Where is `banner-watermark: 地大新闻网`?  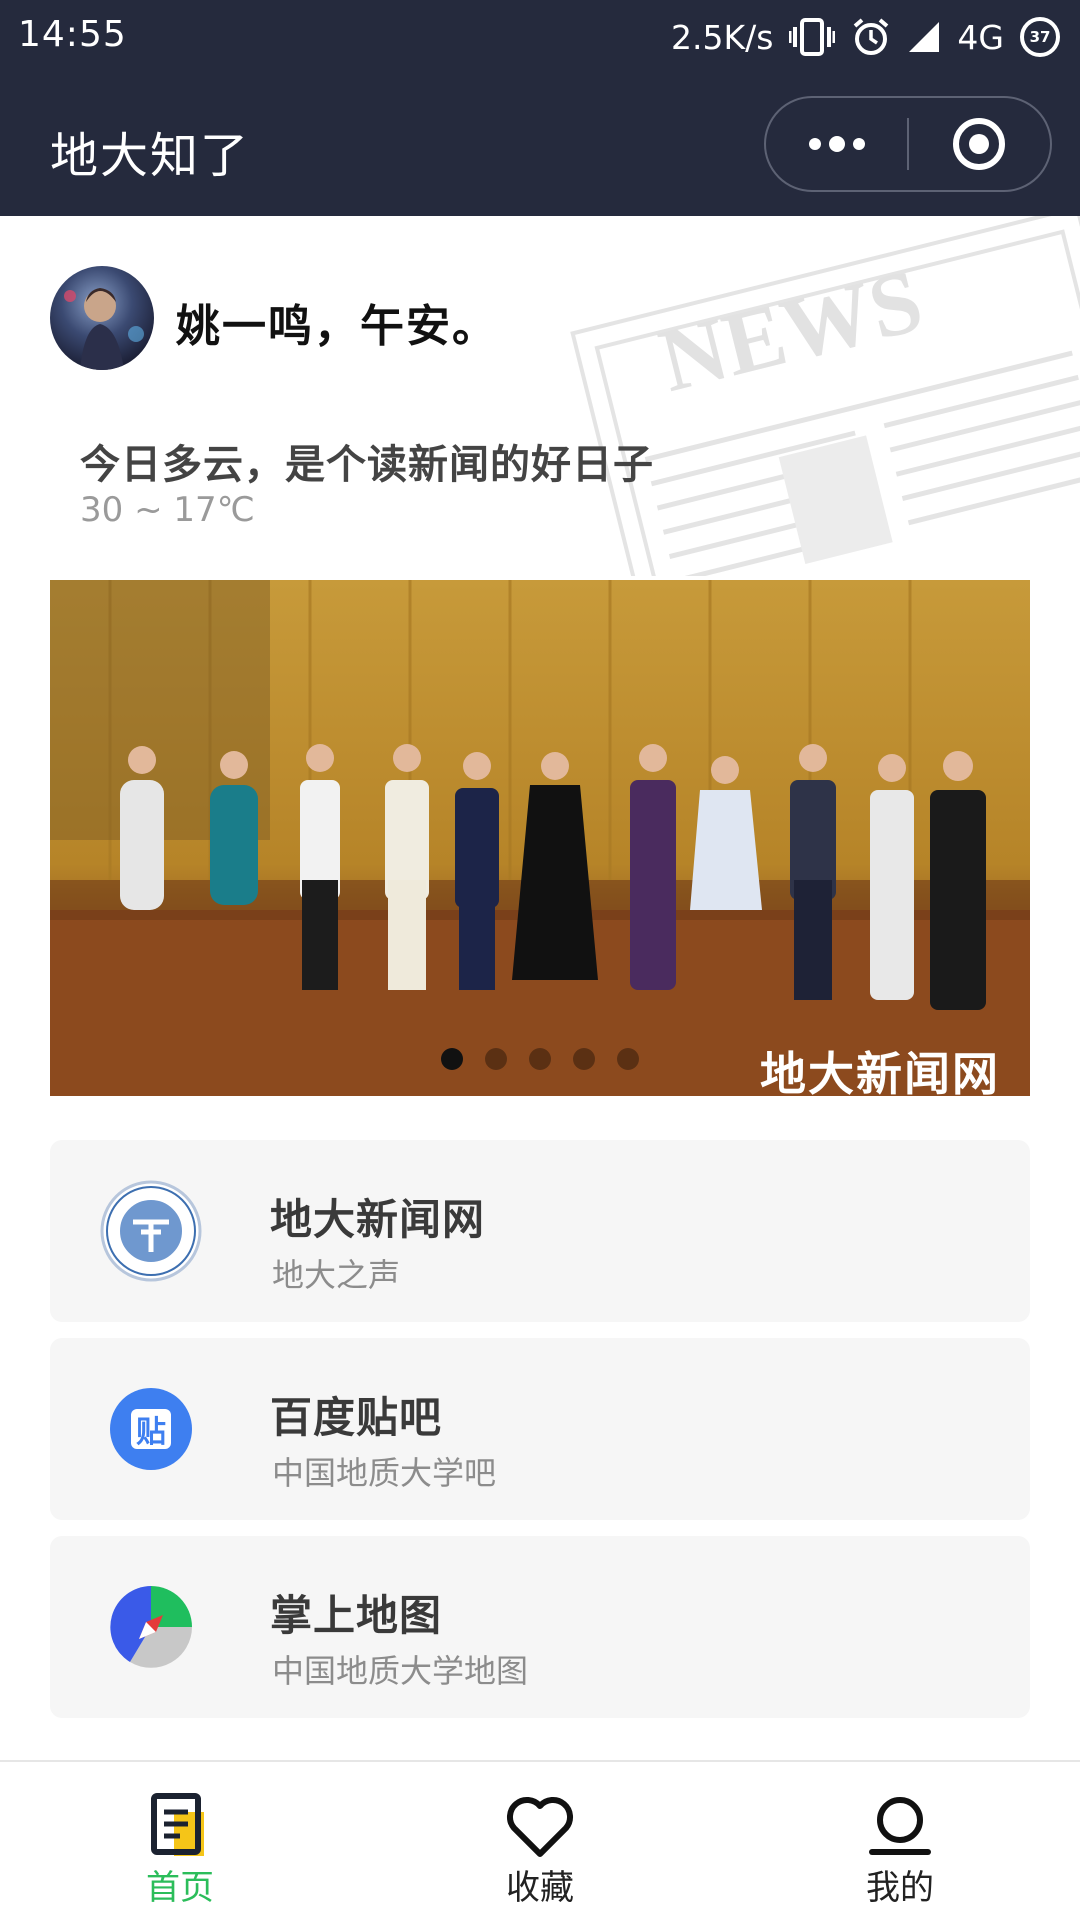 banner-watermark: 地大新闻网 is located at coordinates (880, 1071).